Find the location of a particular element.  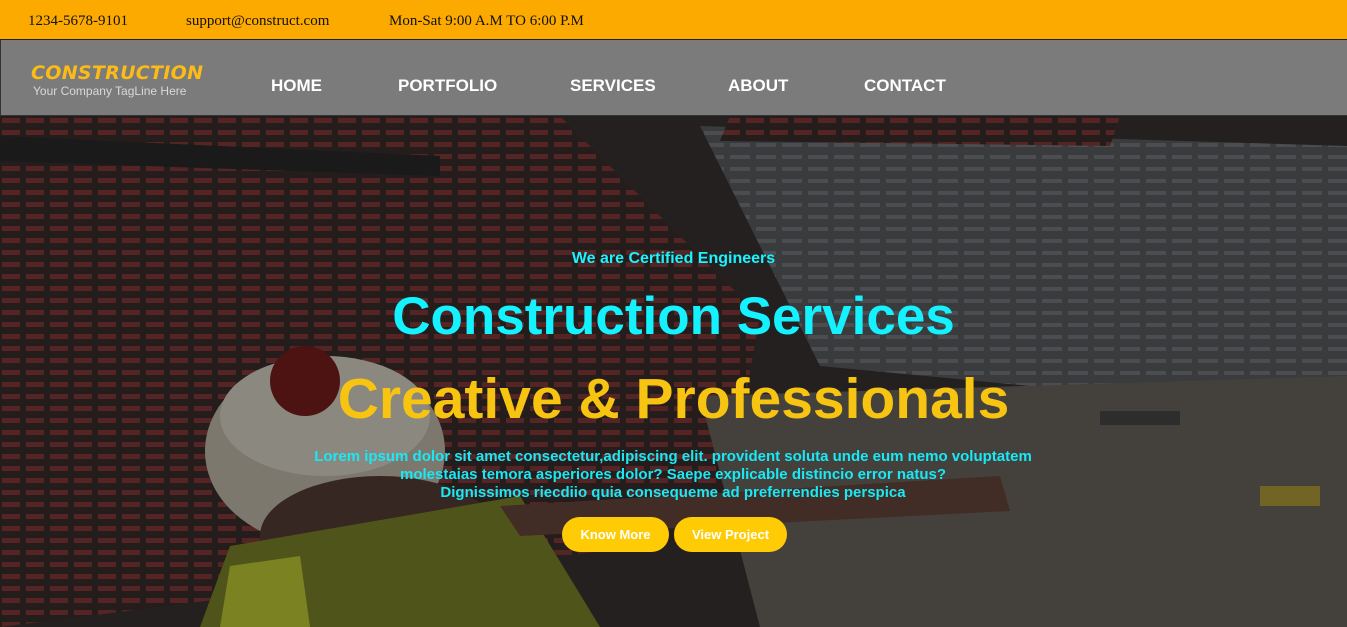

support-email: support@construct.com is located at coordinates (258, 21).